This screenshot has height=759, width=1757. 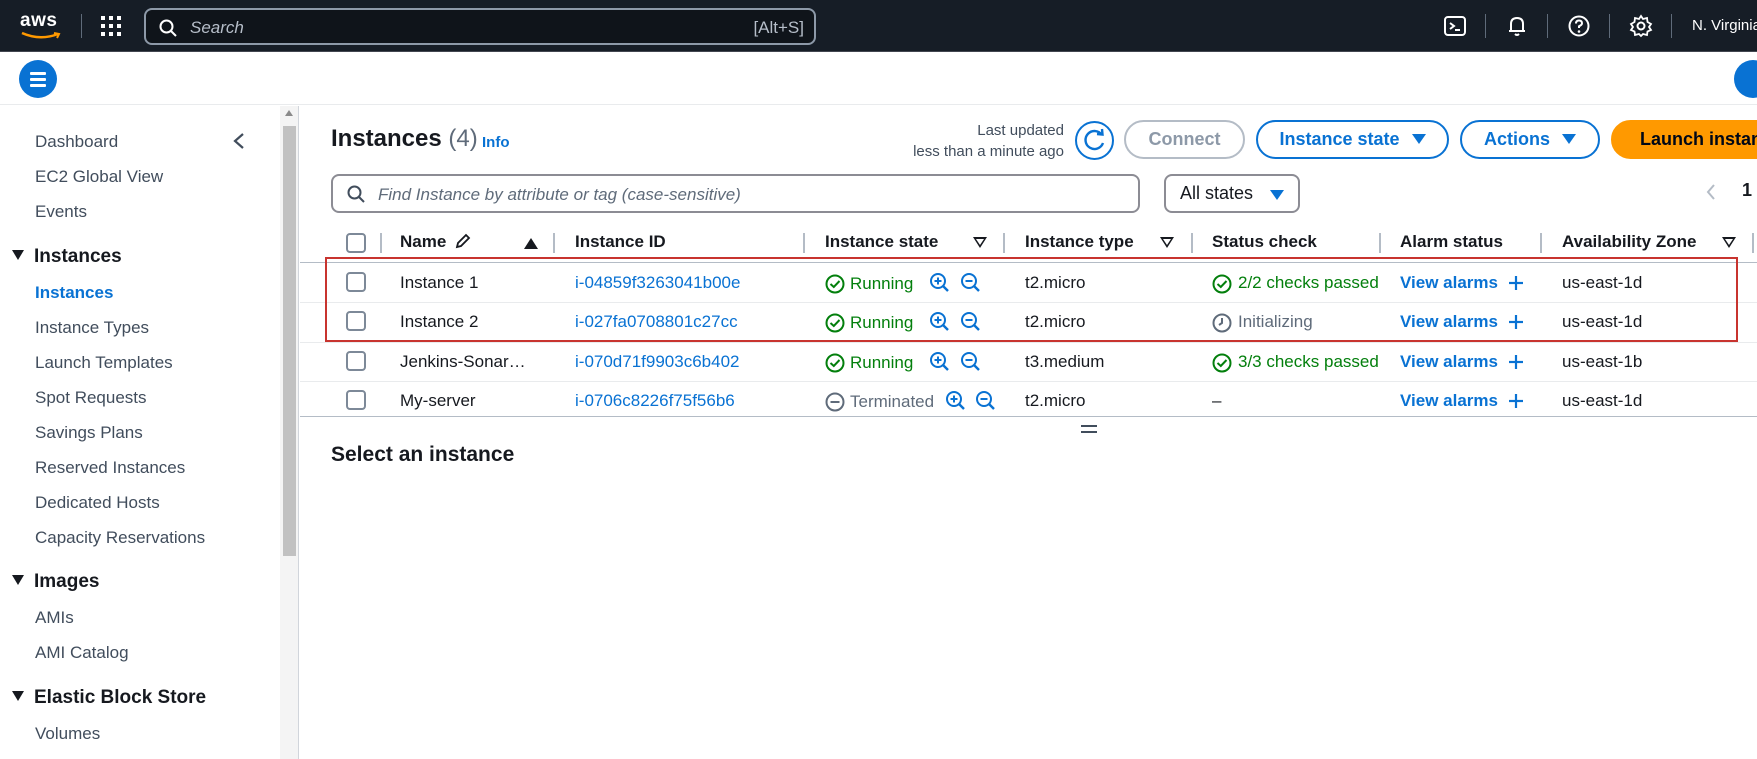 What do you see at coordinates (878, 26) in the screenshot?
I see `top-navigation-bar: aws Search [Alt+S] N. Virginia` at bounding box center [878, 26].